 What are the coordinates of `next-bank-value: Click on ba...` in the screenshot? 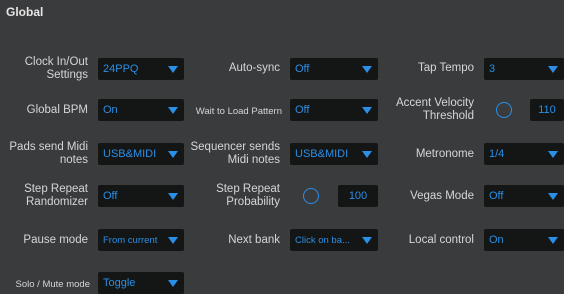 It's located at (322, 240).